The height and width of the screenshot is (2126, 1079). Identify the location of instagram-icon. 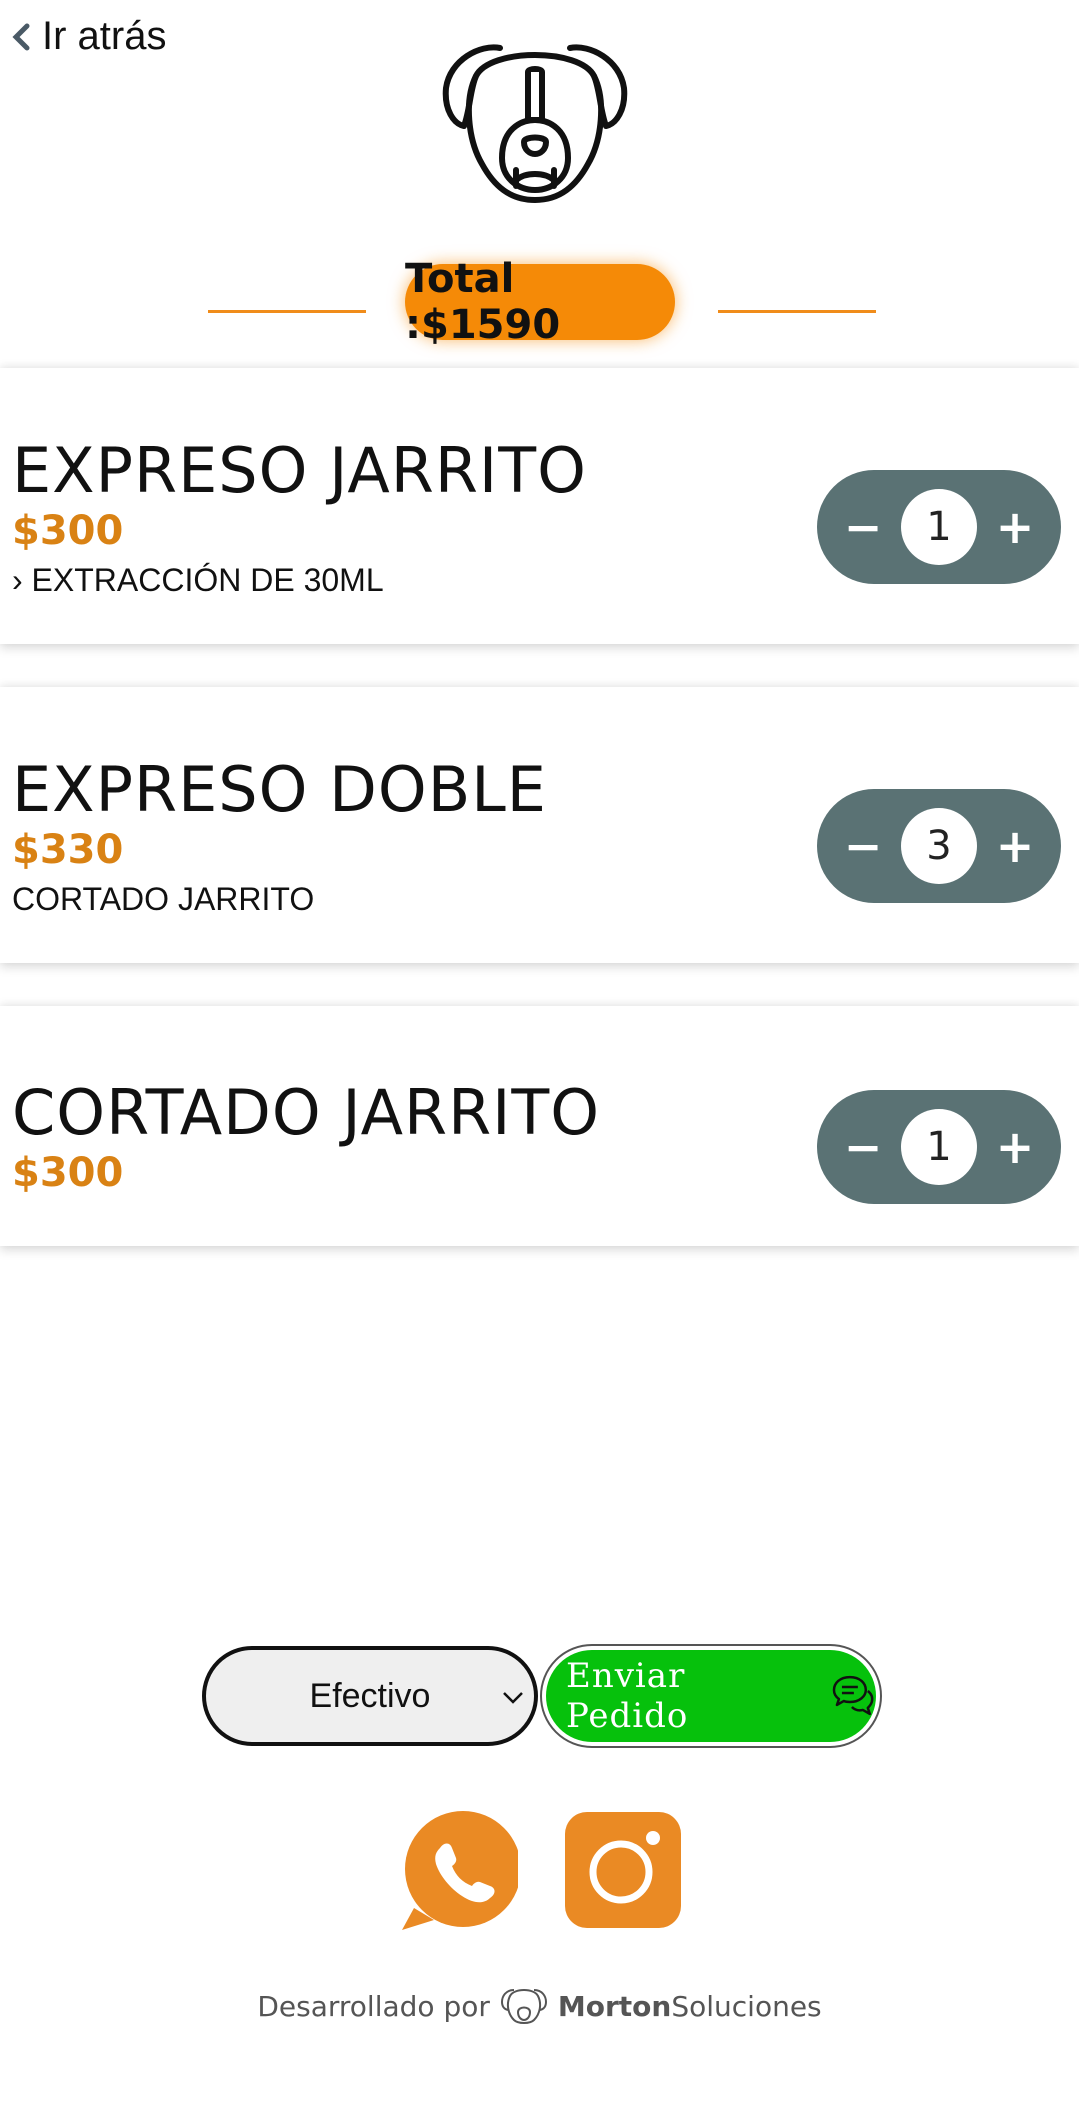
(623, 1870).